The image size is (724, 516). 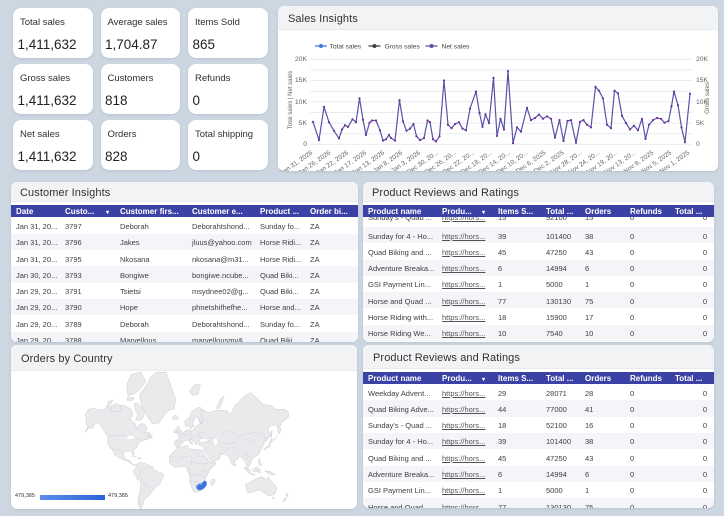 I want to click on svg-text: Total sales, so click(x=346, y=47).